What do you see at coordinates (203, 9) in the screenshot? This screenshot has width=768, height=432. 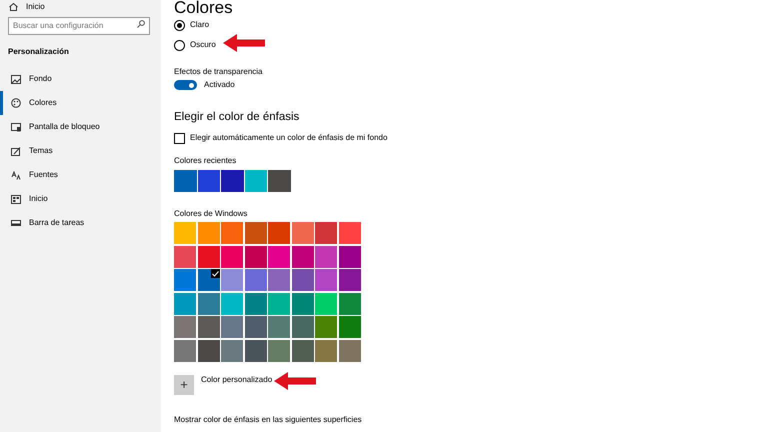 I see `page-title: Colores` at bounding box center [203, 9].